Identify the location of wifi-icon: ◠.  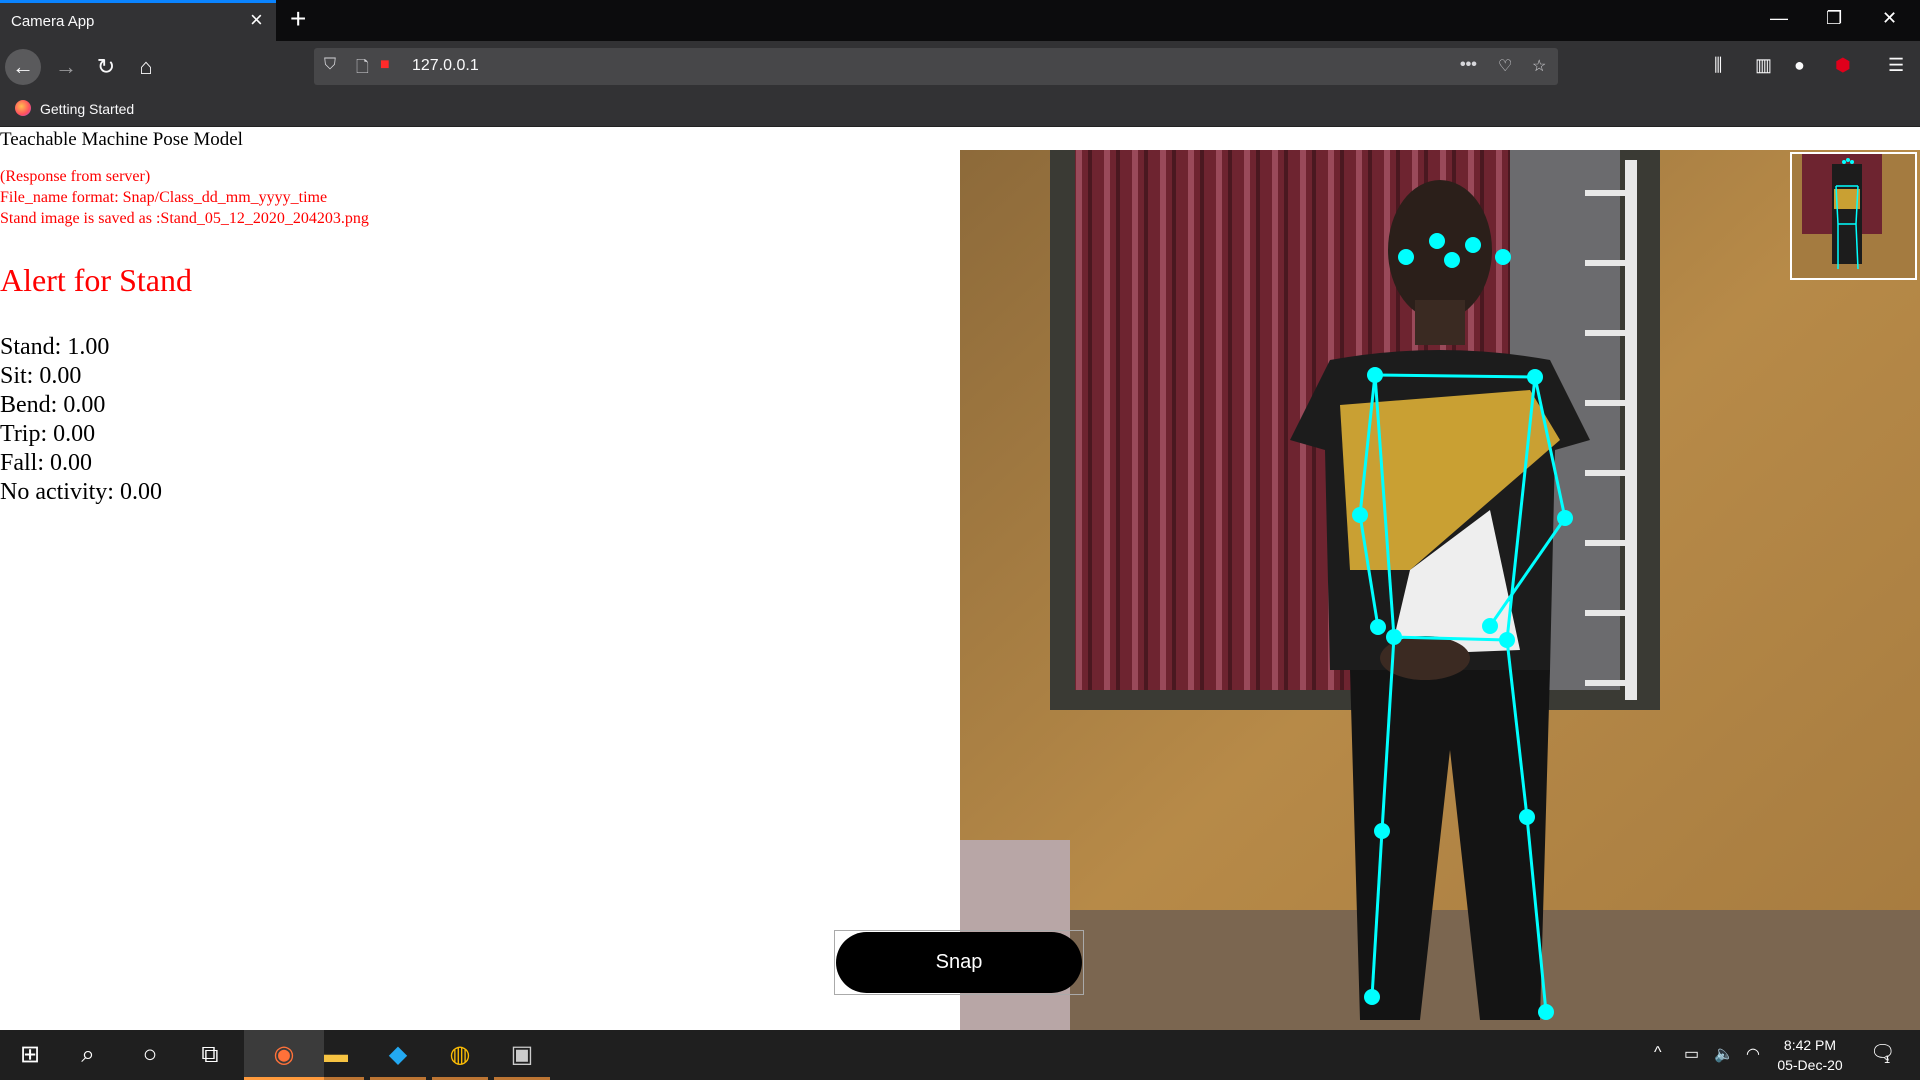
(1753, 1054).